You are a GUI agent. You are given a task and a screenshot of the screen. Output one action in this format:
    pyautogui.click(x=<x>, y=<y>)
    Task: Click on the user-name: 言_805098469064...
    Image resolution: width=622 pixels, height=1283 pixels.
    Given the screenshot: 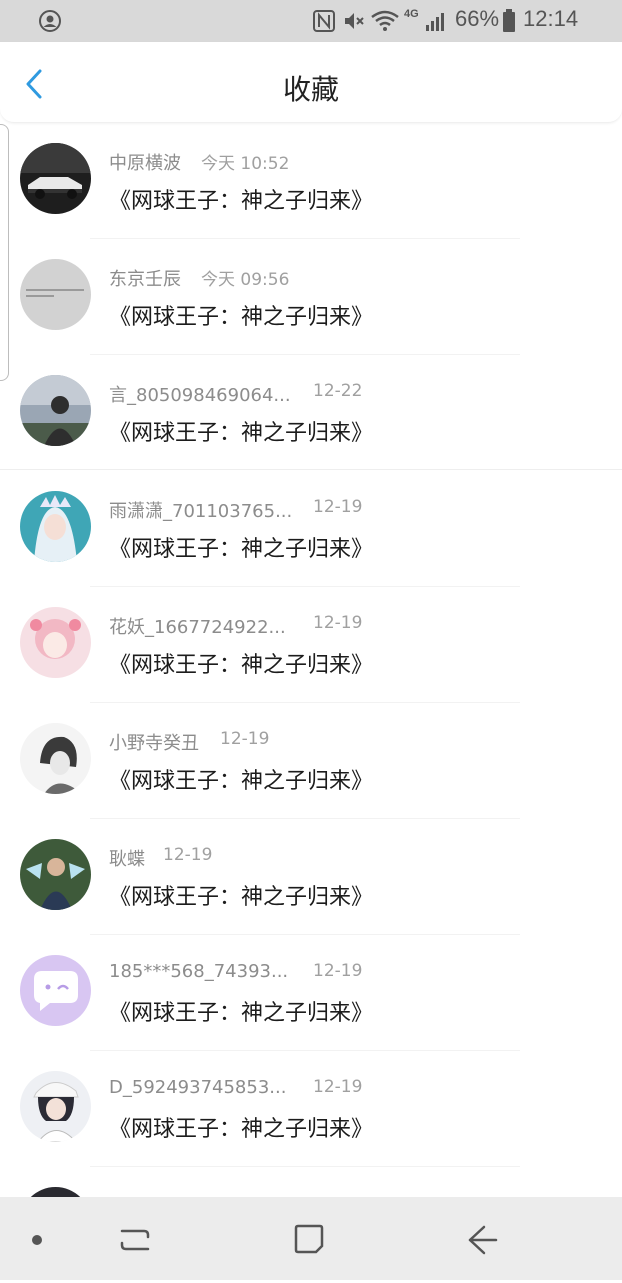 What is the action you would take?
    pyautogui.click(x=200, y=395)
    